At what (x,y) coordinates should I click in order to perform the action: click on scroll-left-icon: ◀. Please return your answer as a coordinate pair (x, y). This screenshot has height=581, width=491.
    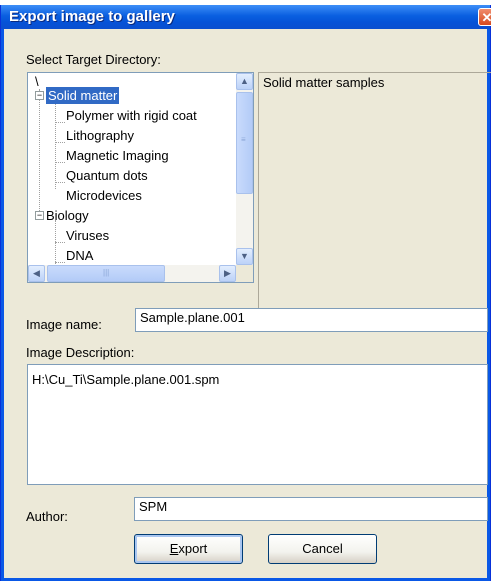
    Looking at the image, I should click on (36, 273).